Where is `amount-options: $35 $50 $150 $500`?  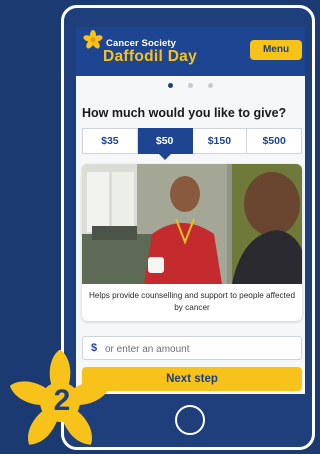 amount-options: $35 $50 $150 $500 is located at coordinates (192, 144).